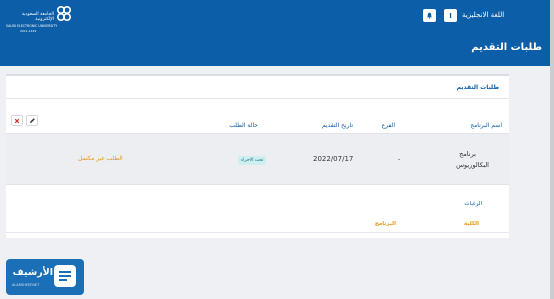 Image resolution: width=554 pixels, height=299 pixels. What do you see at coordinates (385, 224) in the screenshot?
I see `preferences-program-header: البرنامج` at bounding box center [385, 224].